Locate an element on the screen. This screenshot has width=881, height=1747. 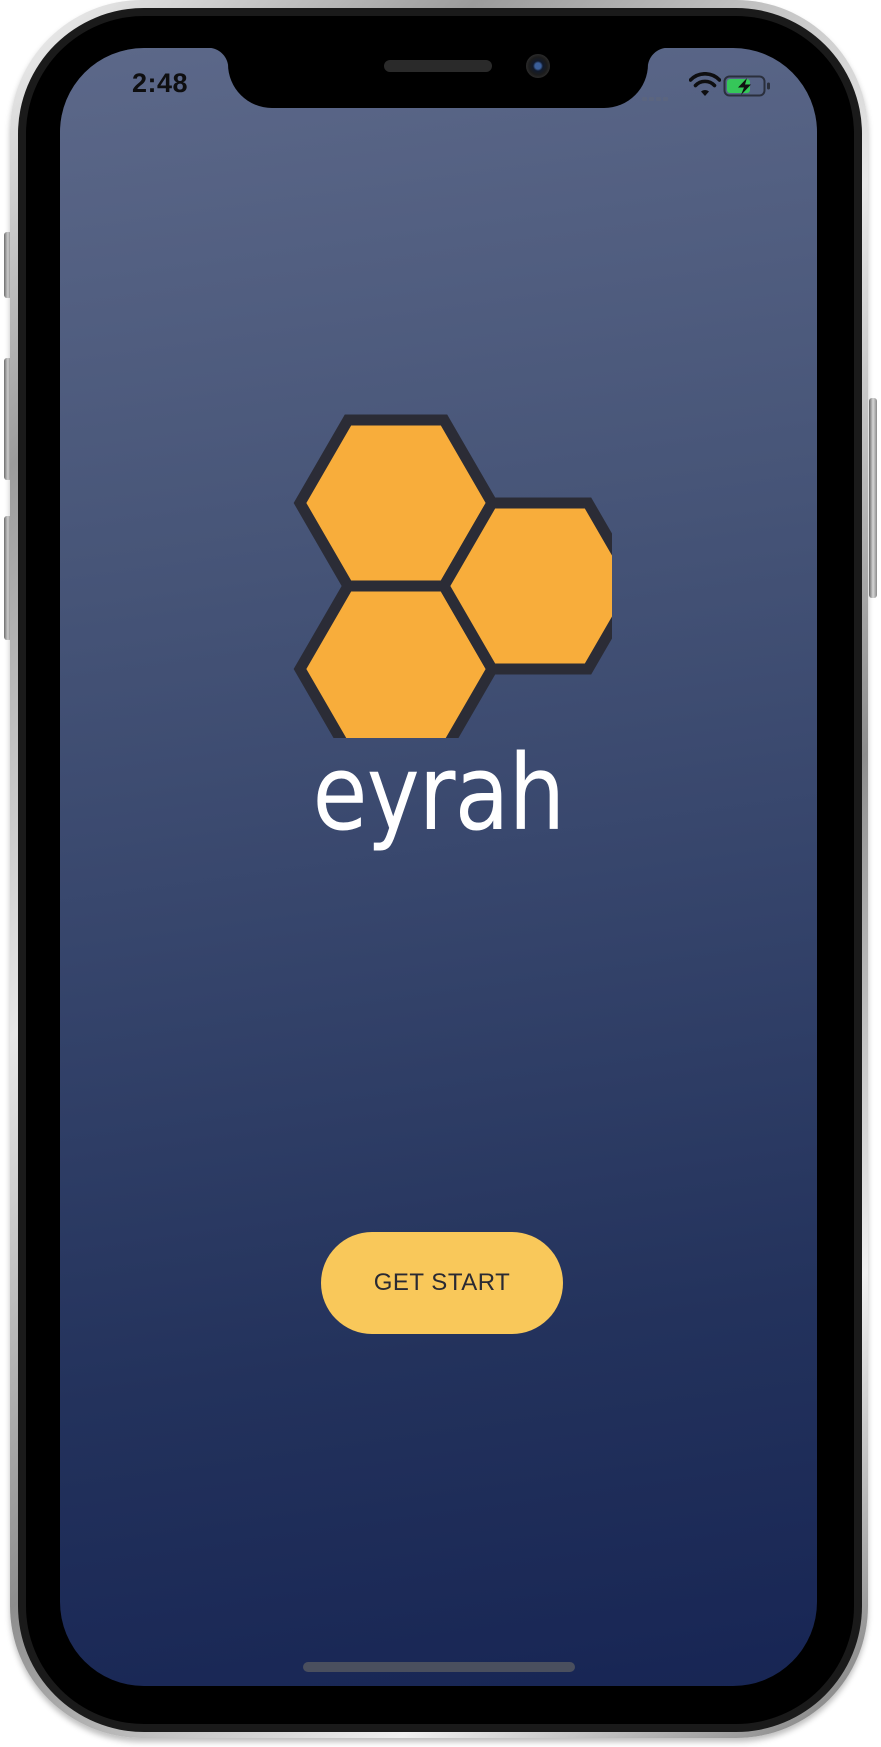
power-button is located at coordinates (873, 498).